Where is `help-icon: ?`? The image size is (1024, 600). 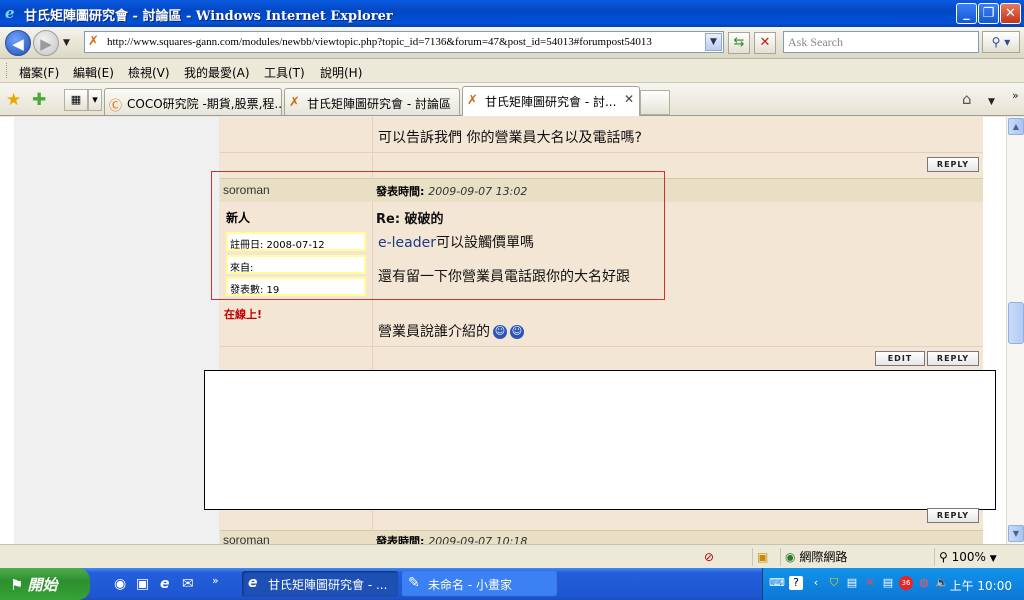
help-icon: ? is located at coordinates (796, 583).